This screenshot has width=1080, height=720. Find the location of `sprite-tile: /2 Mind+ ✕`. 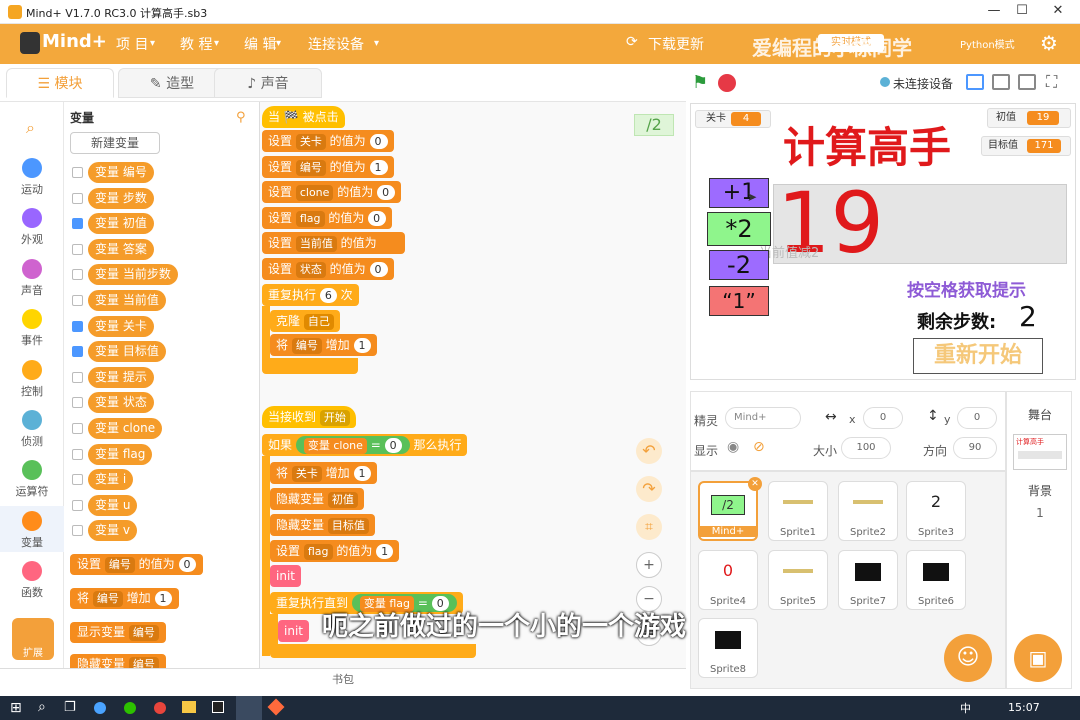

sprite-tile: /2 Mind+ ✕ is located at coordinates (730, 509).